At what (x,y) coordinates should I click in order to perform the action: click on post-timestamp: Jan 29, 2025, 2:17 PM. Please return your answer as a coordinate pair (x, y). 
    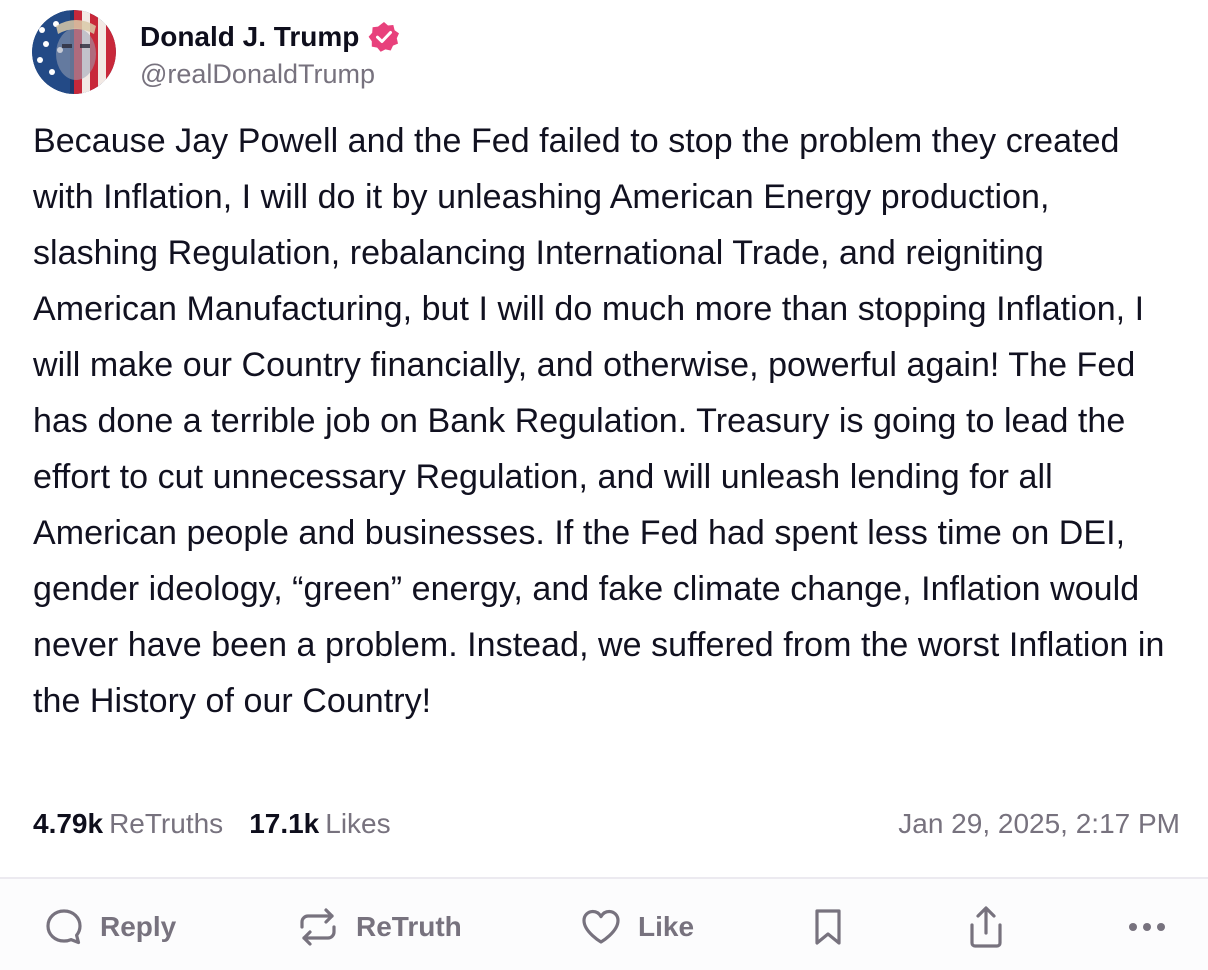
    Looking at the image, I should click on (1039, 824).